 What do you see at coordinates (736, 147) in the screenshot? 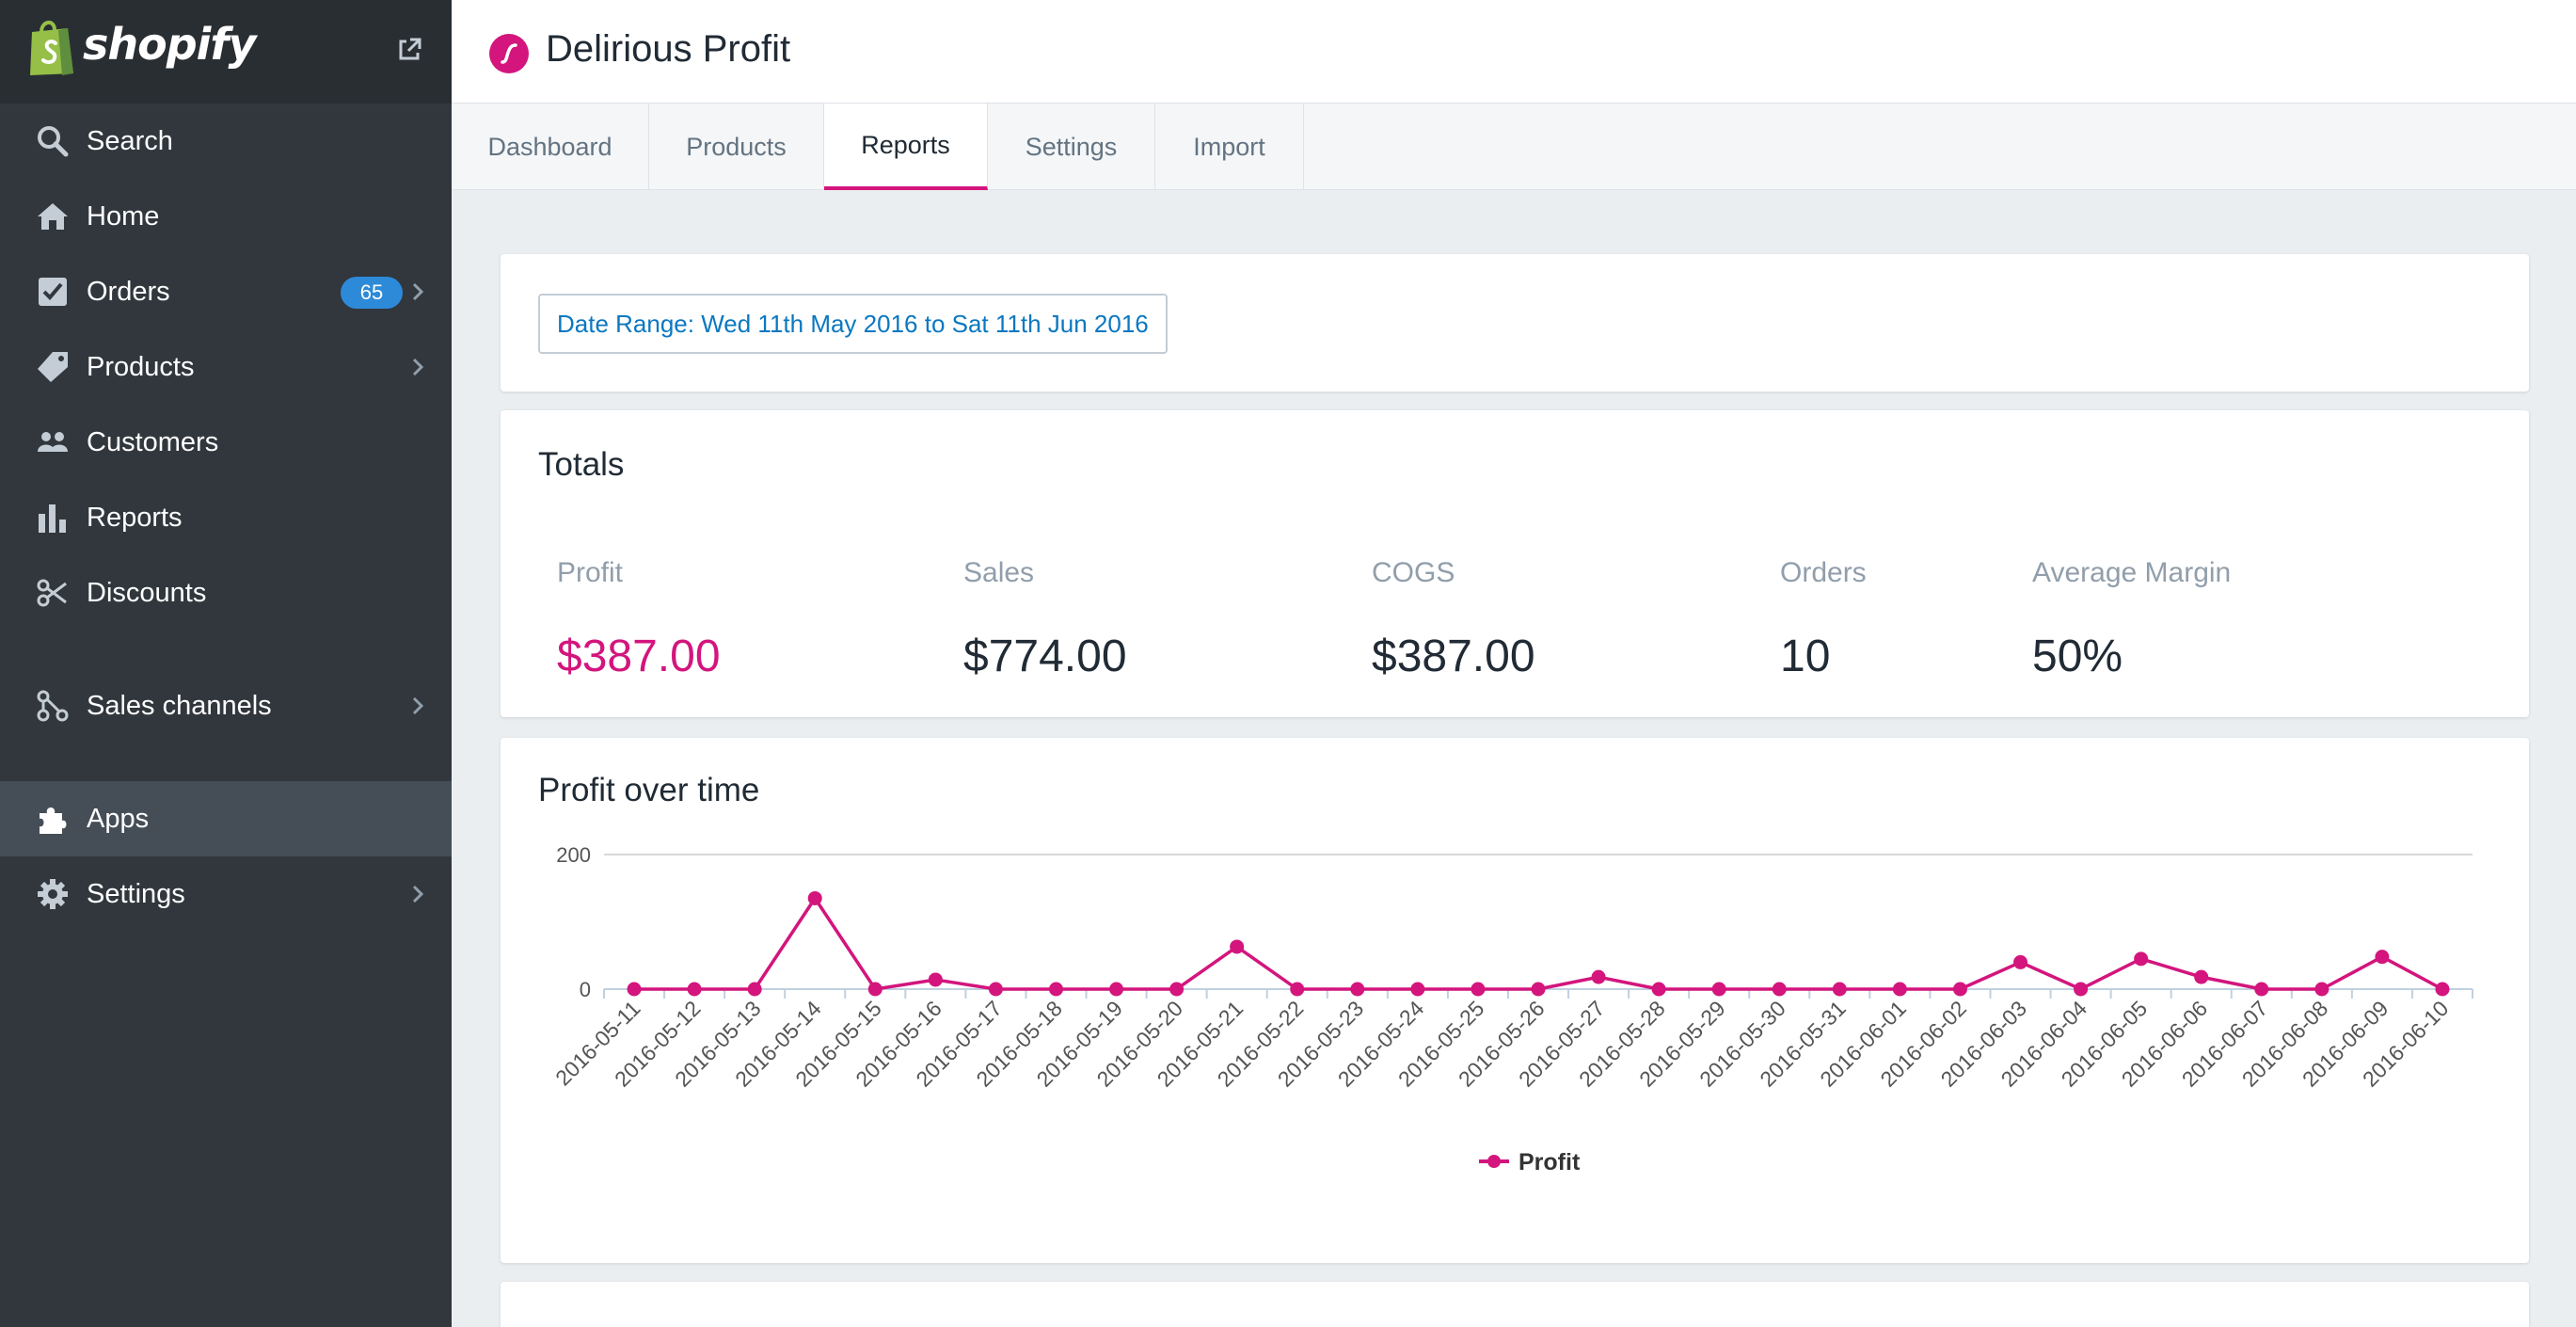
I see `tab-products: Products` at bounding box center [736, 147].